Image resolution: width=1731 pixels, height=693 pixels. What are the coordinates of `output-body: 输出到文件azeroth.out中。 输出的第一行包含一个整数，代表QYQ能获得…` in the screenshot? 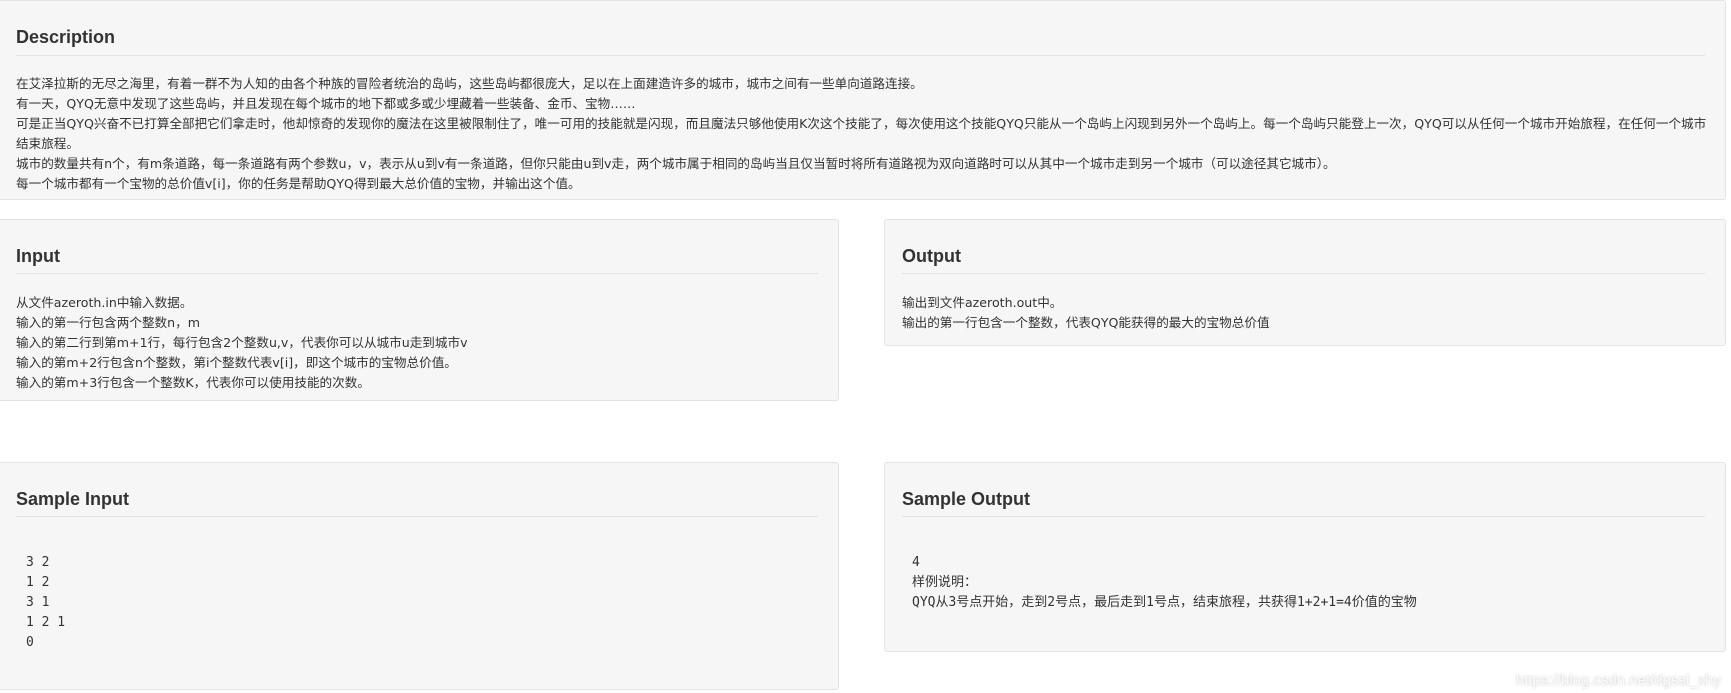 It's located at (1304, 313).